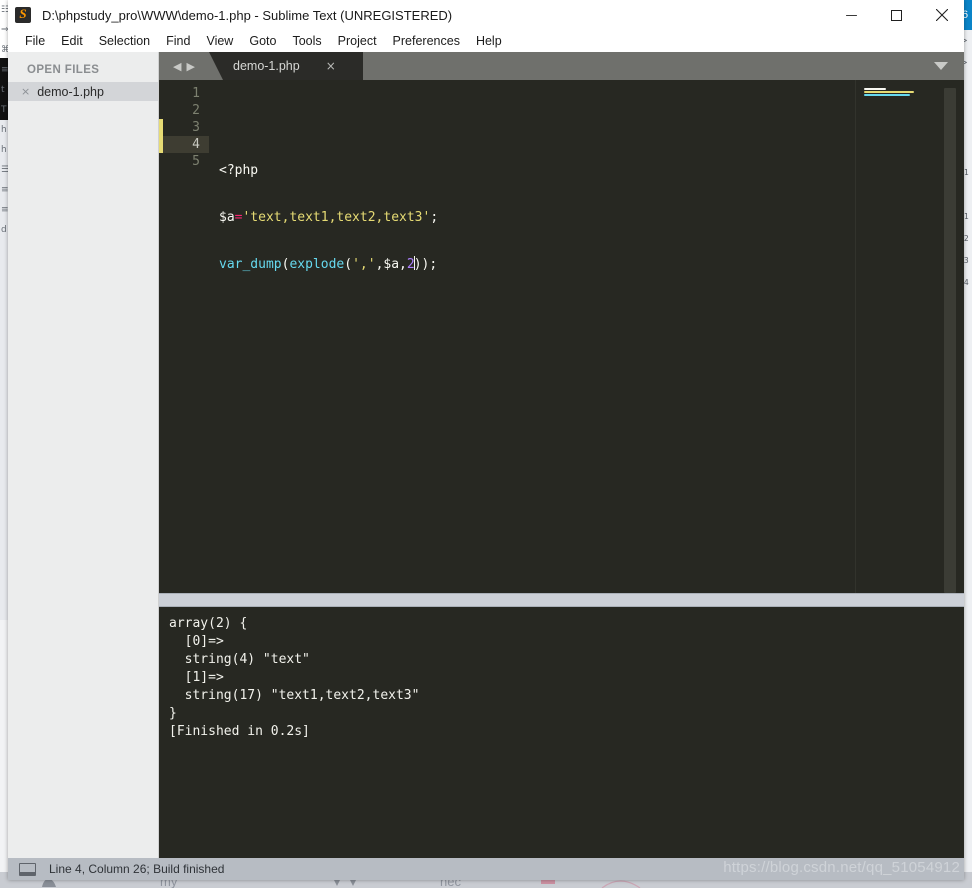 The width and height of the screenshot is (972, 888). What do you see at coordinates (177, 66) in the screenshot?
I see `nav-prev-icon: ◀` at bounding box center [177, 66].